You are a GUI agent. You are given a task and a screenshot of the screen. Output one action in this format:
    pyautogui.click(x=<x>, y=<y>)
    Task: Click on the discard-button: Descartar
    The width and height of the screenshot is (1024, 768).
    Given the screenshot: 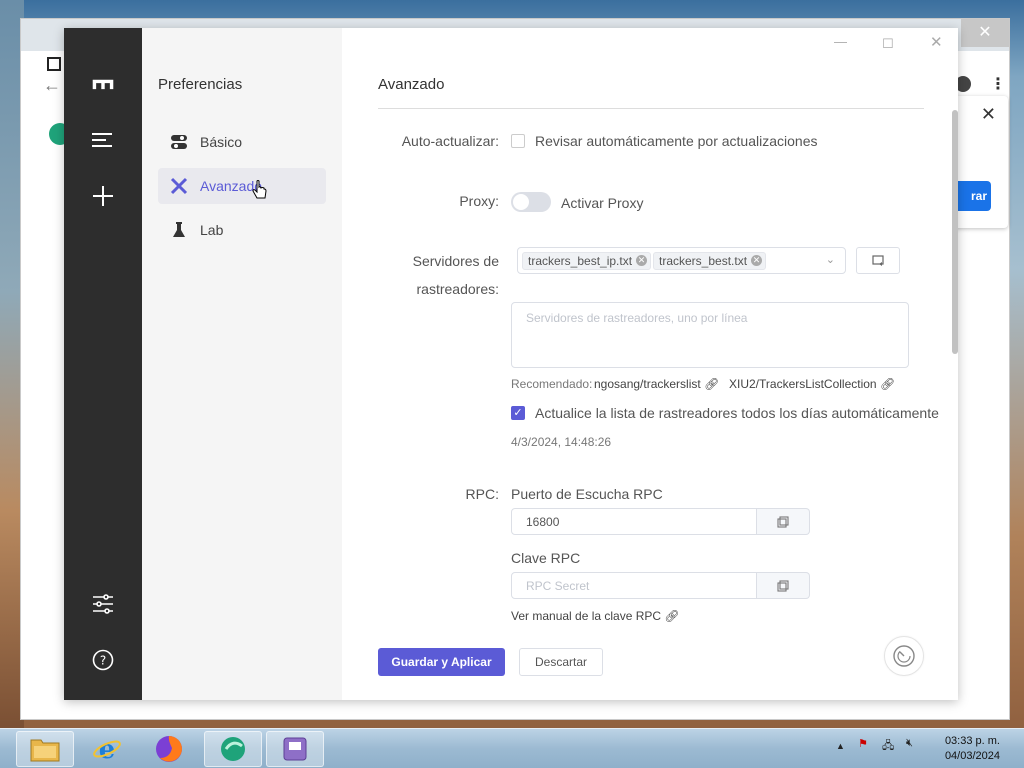 What is the action you would take?
    pyautogui.click(x=561, y=662)
    